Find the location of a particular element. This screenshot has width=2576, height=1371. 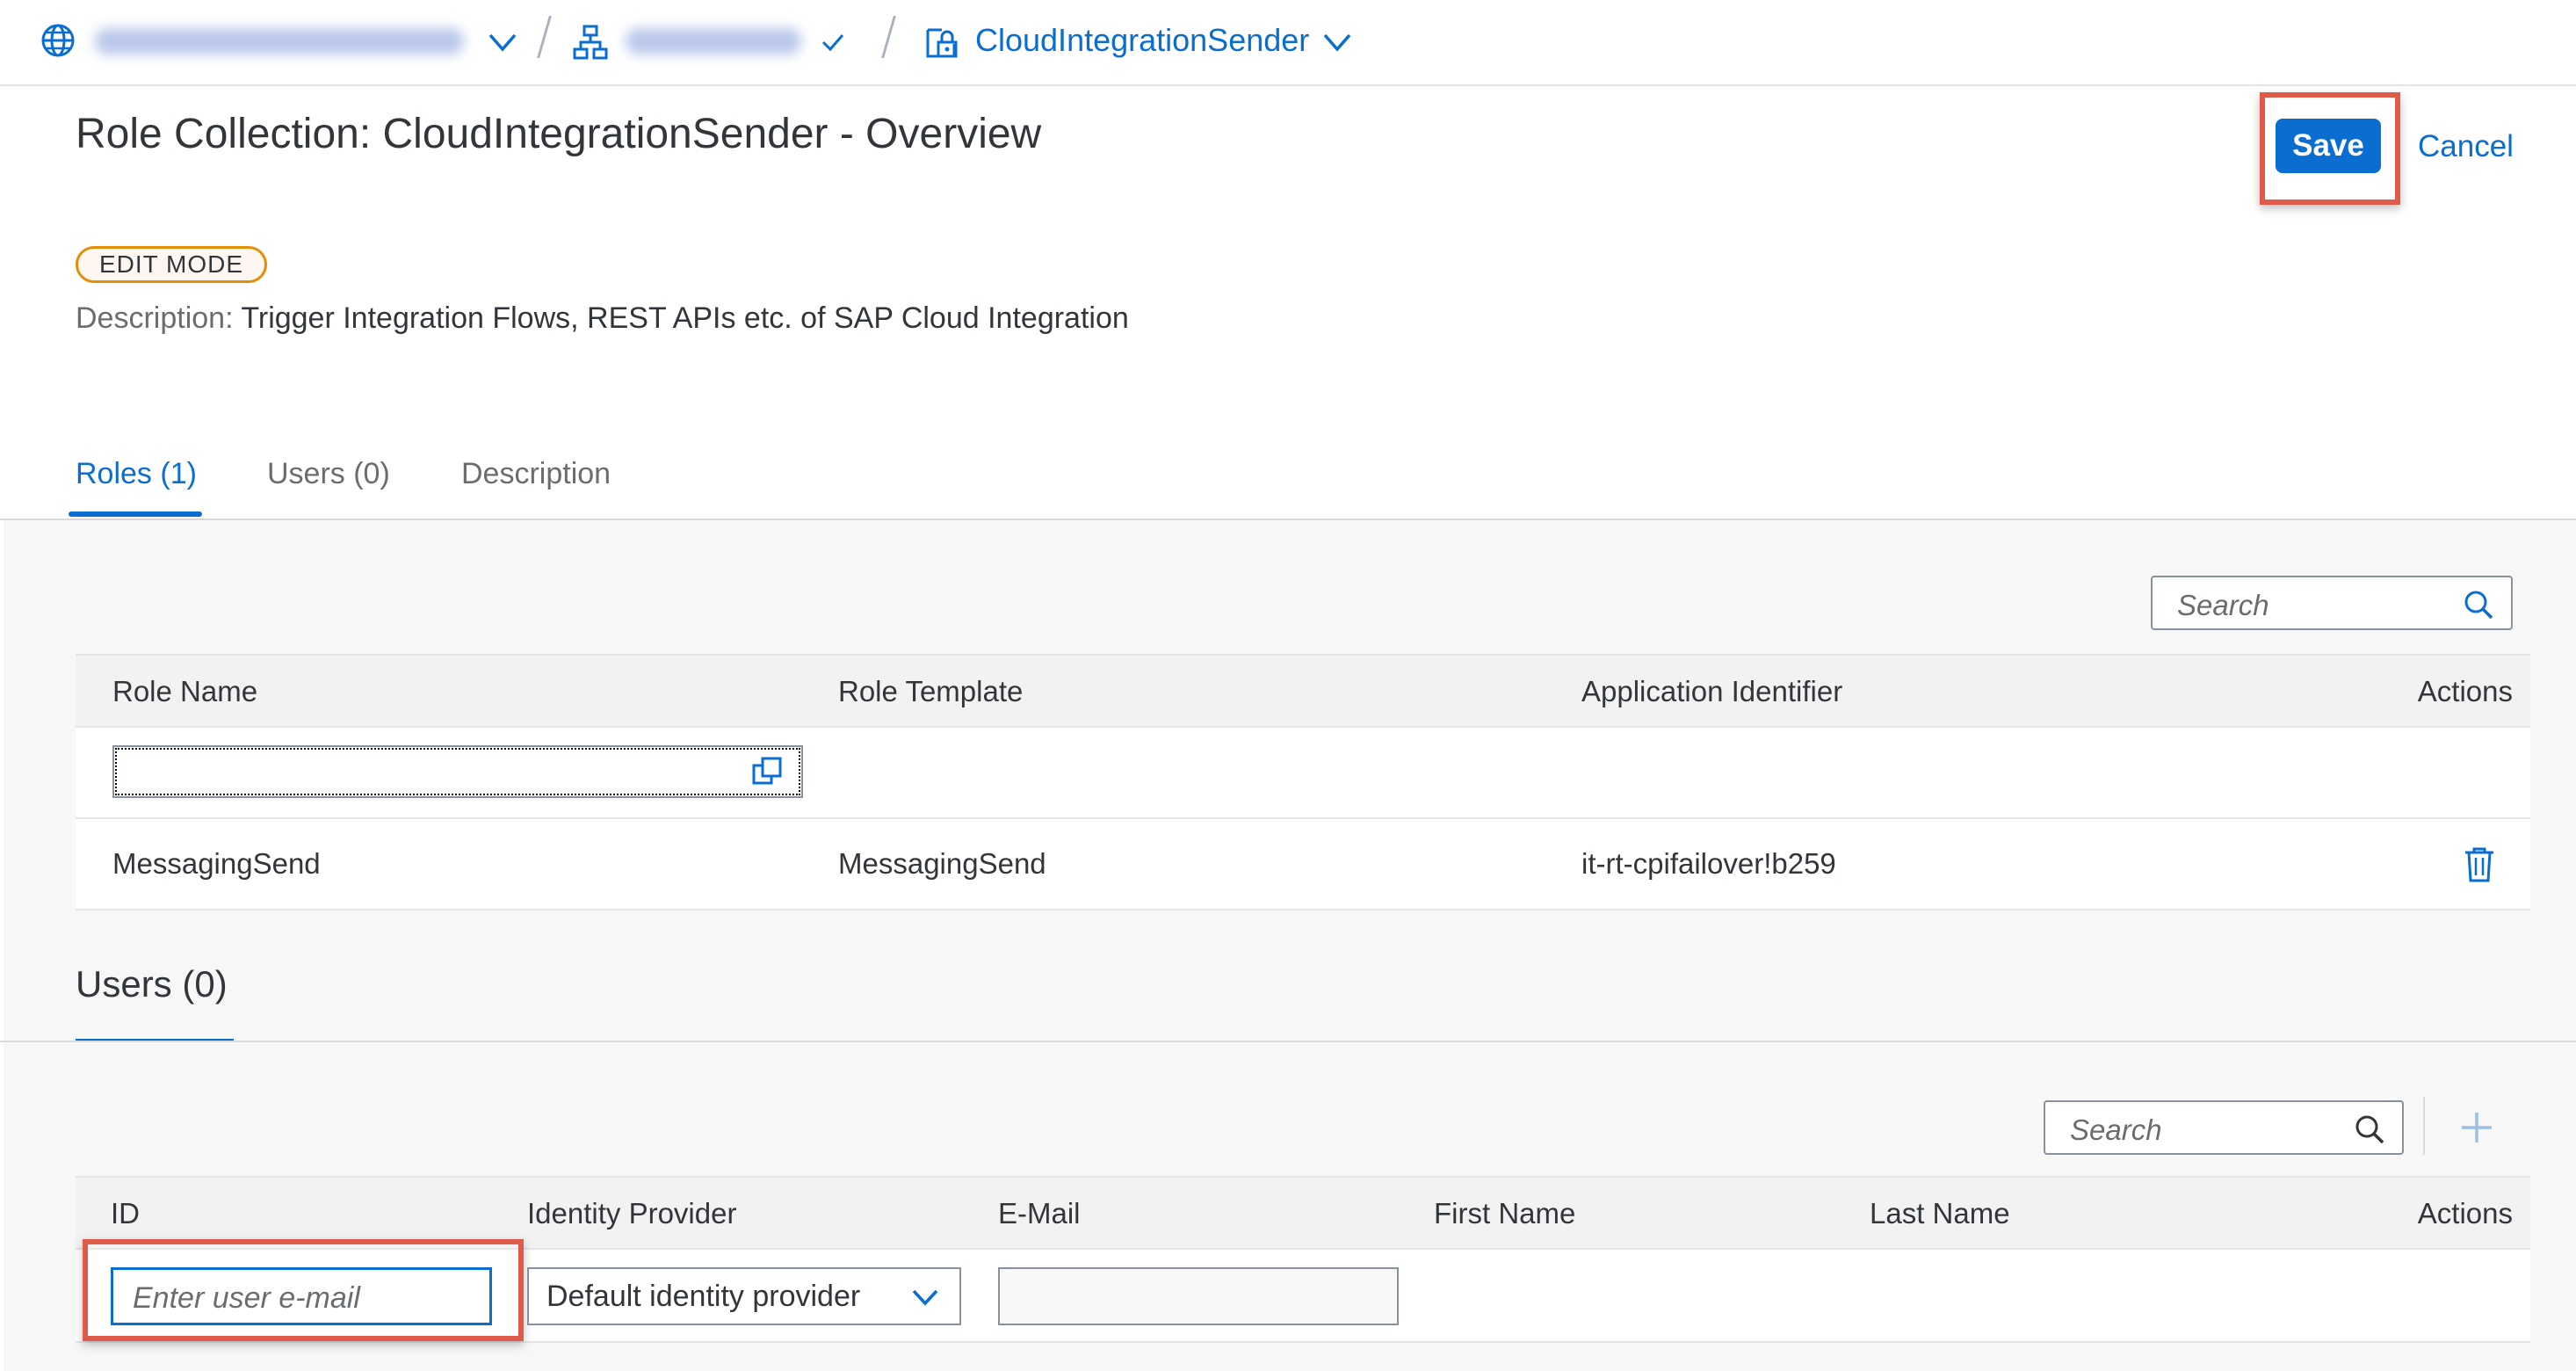

active-tab-indicator is located at coordinates (135, 514).